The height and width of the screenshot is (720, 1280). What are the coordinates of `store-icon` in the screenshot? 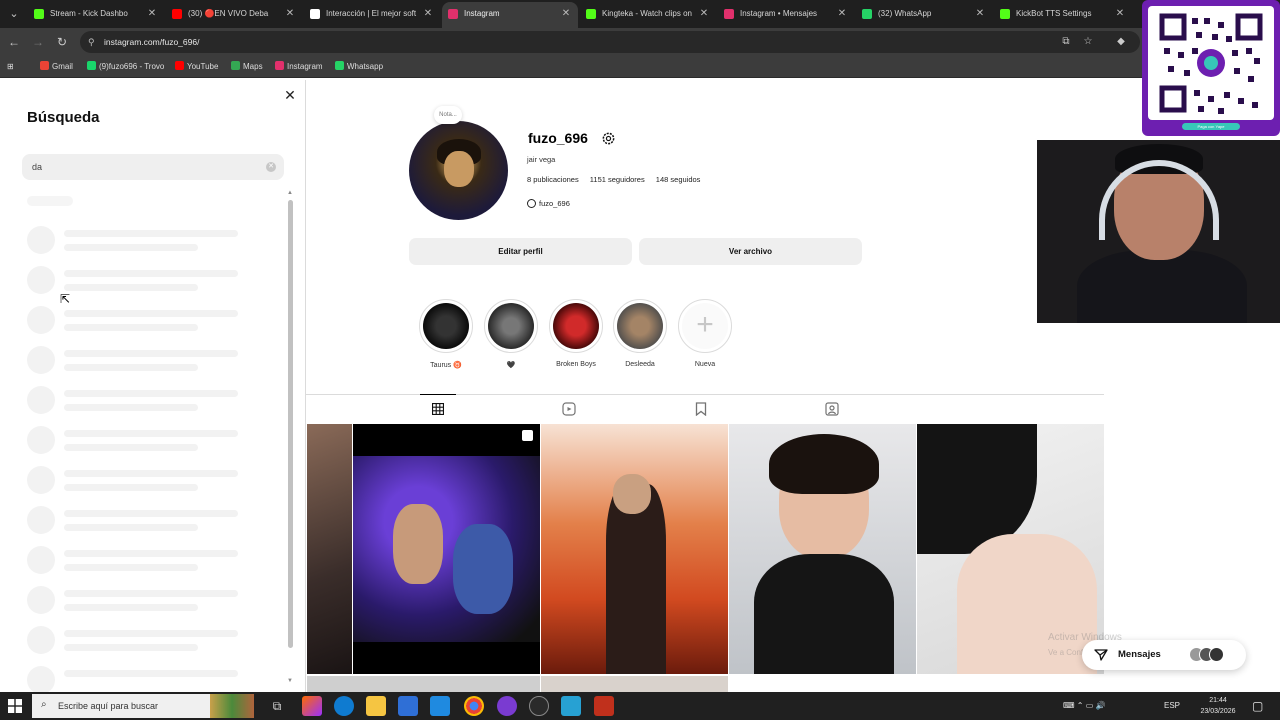 It's located at (408, 706).